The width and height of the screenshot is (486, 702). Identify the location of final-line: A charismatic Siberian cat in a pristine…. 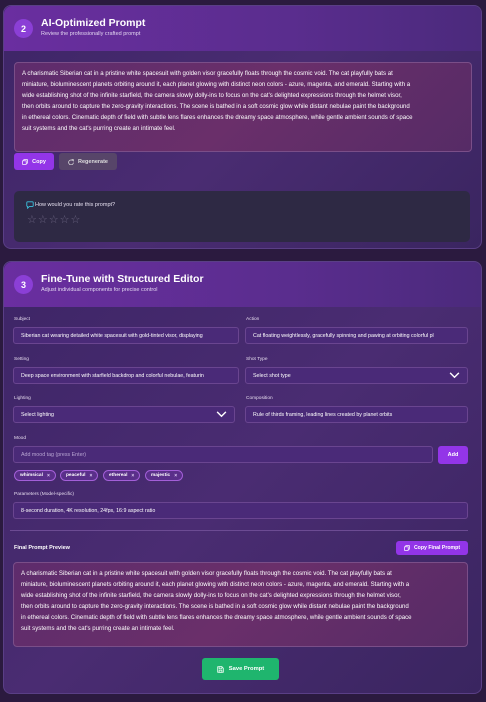
(206, 573).